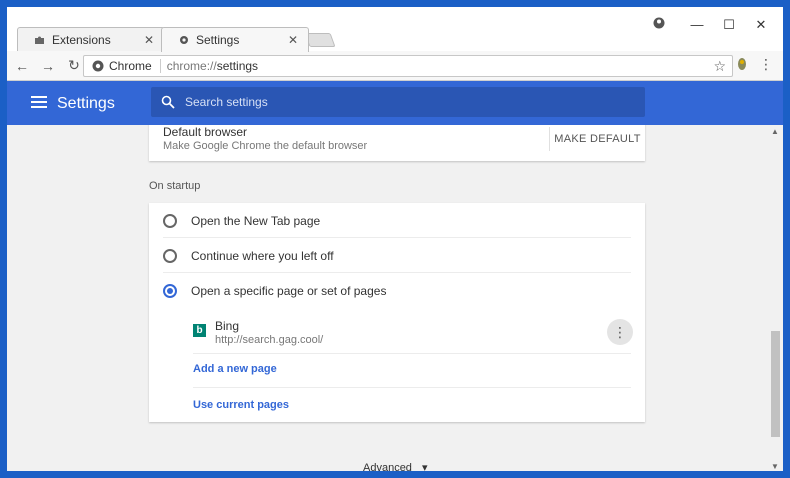 The image size is (790, 478). I want to click on new-tab-button, so click(320, 40).